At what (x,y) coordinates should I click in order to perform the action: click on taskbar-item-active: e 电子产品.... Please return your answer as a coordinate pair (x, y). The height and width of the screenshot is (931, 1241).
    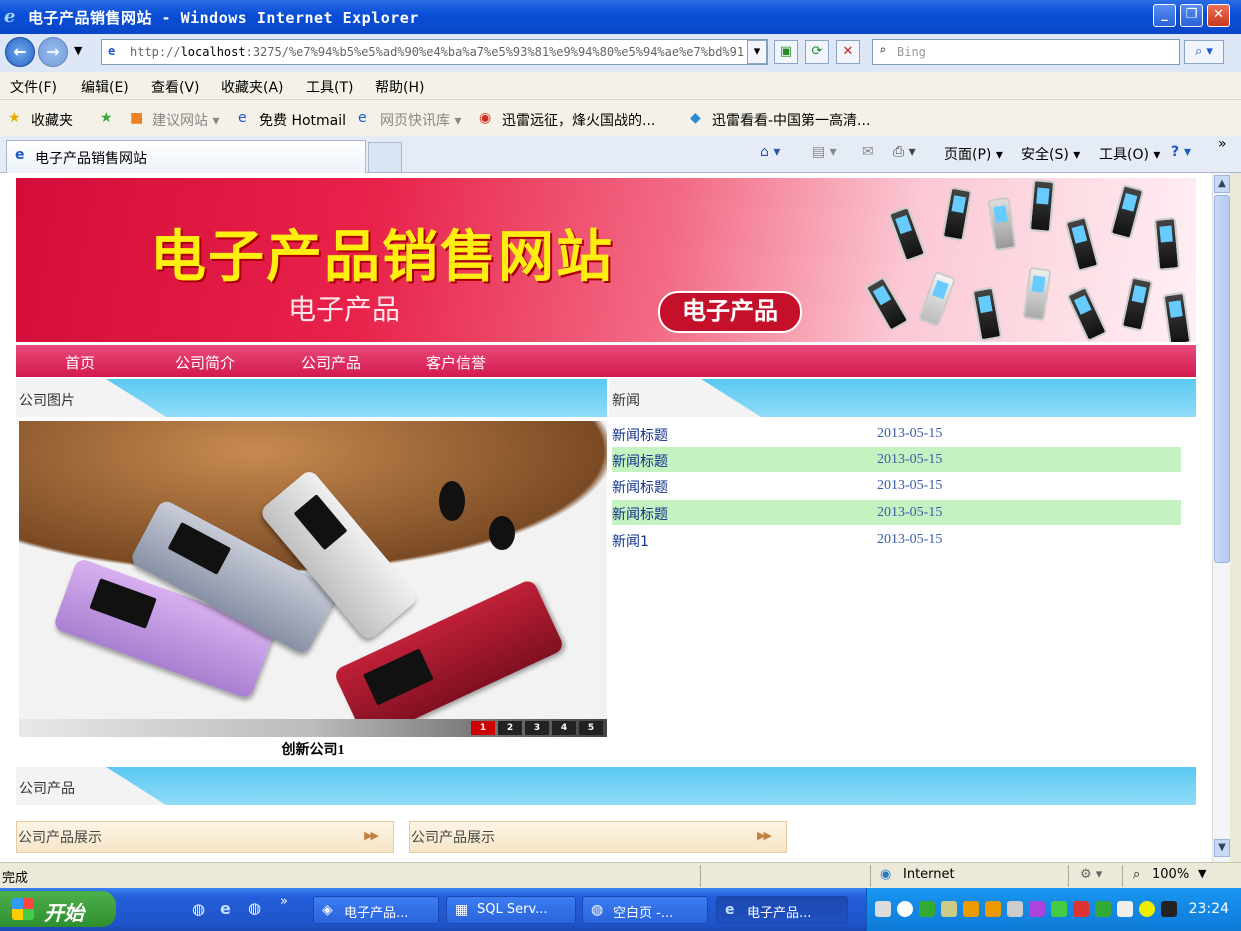
    Looking at the image, I should click on (782, 910).